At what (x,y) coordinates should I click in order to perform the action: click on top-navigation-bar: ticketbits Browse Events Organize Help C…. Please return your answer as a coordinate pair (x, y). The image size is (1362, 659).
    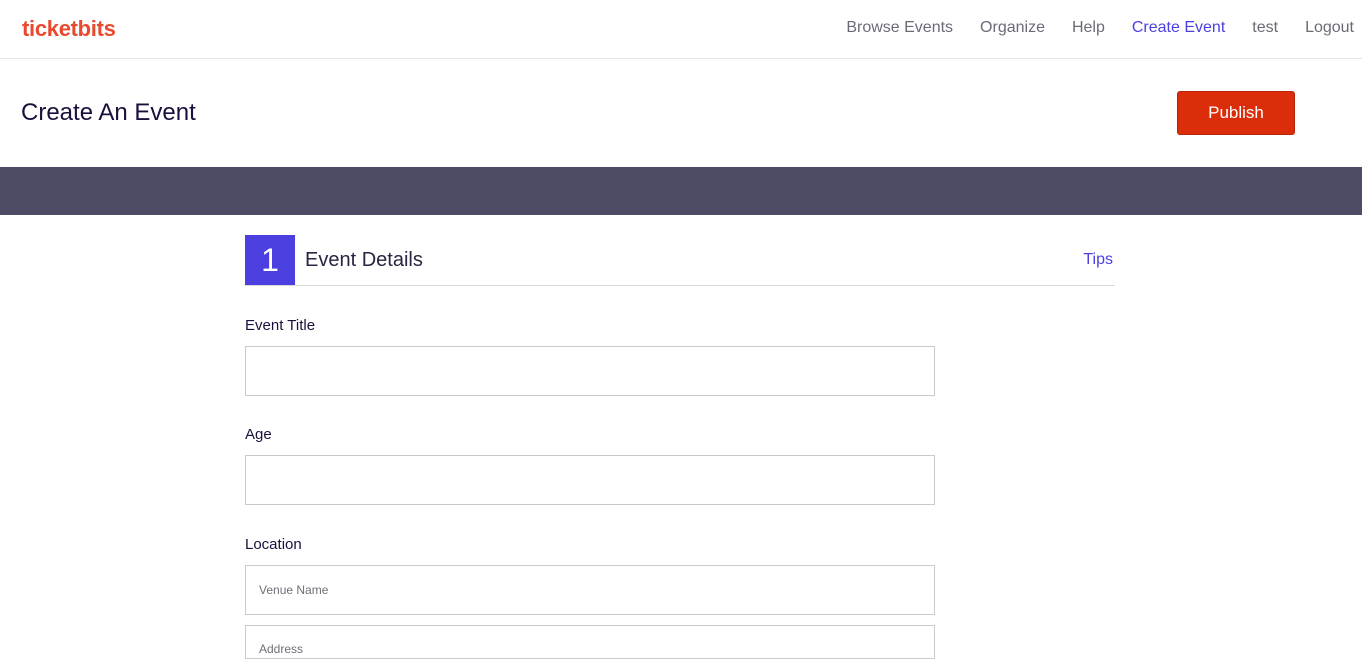
    Looking at the image, I should click on (681, 29).